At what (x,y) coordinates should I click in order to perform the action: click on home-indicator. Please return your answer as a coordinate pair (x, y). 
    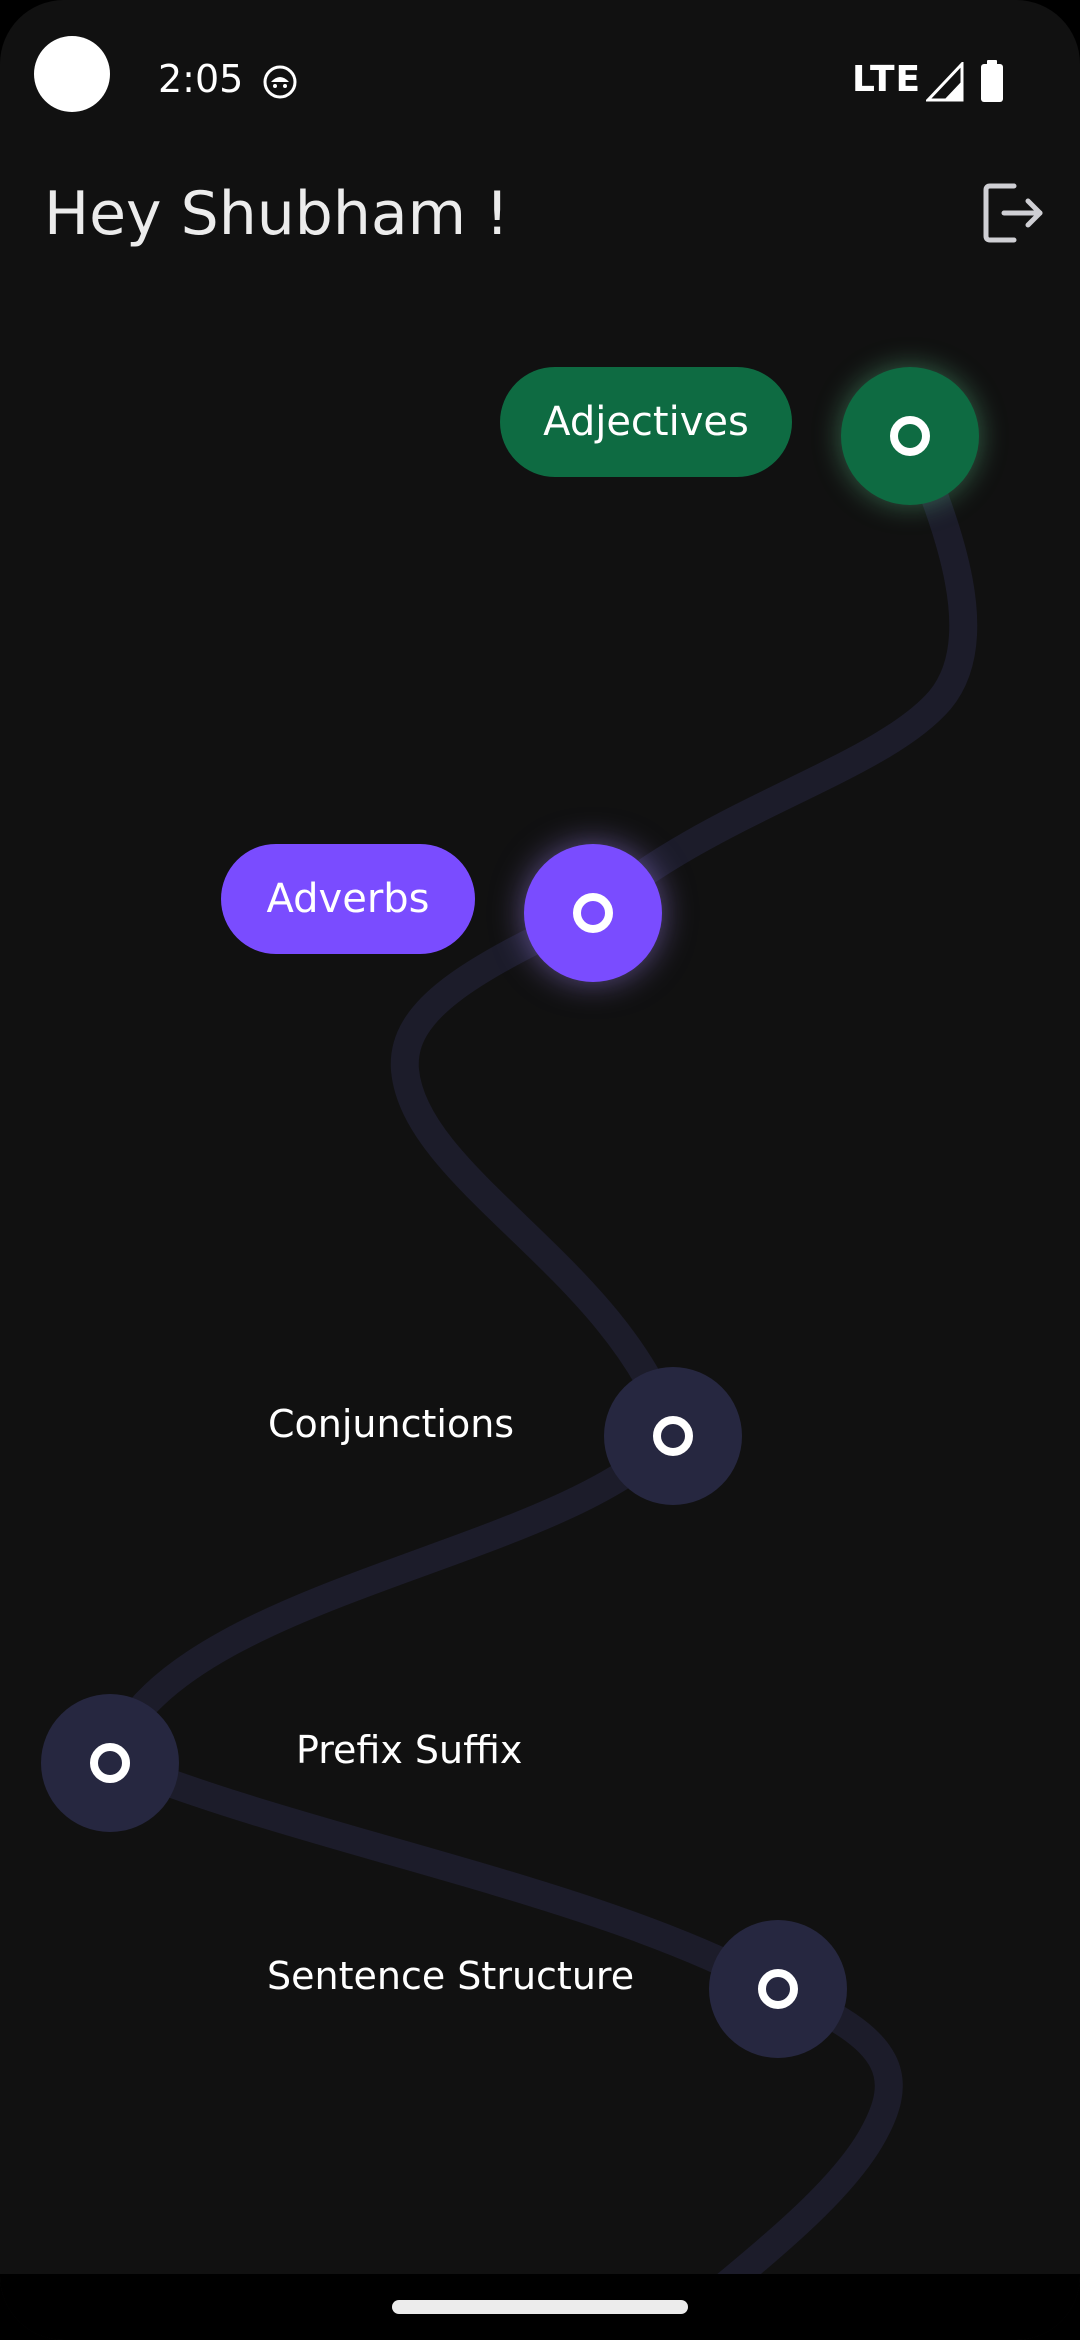
    Looking at the image, I should click on (540, 2307).